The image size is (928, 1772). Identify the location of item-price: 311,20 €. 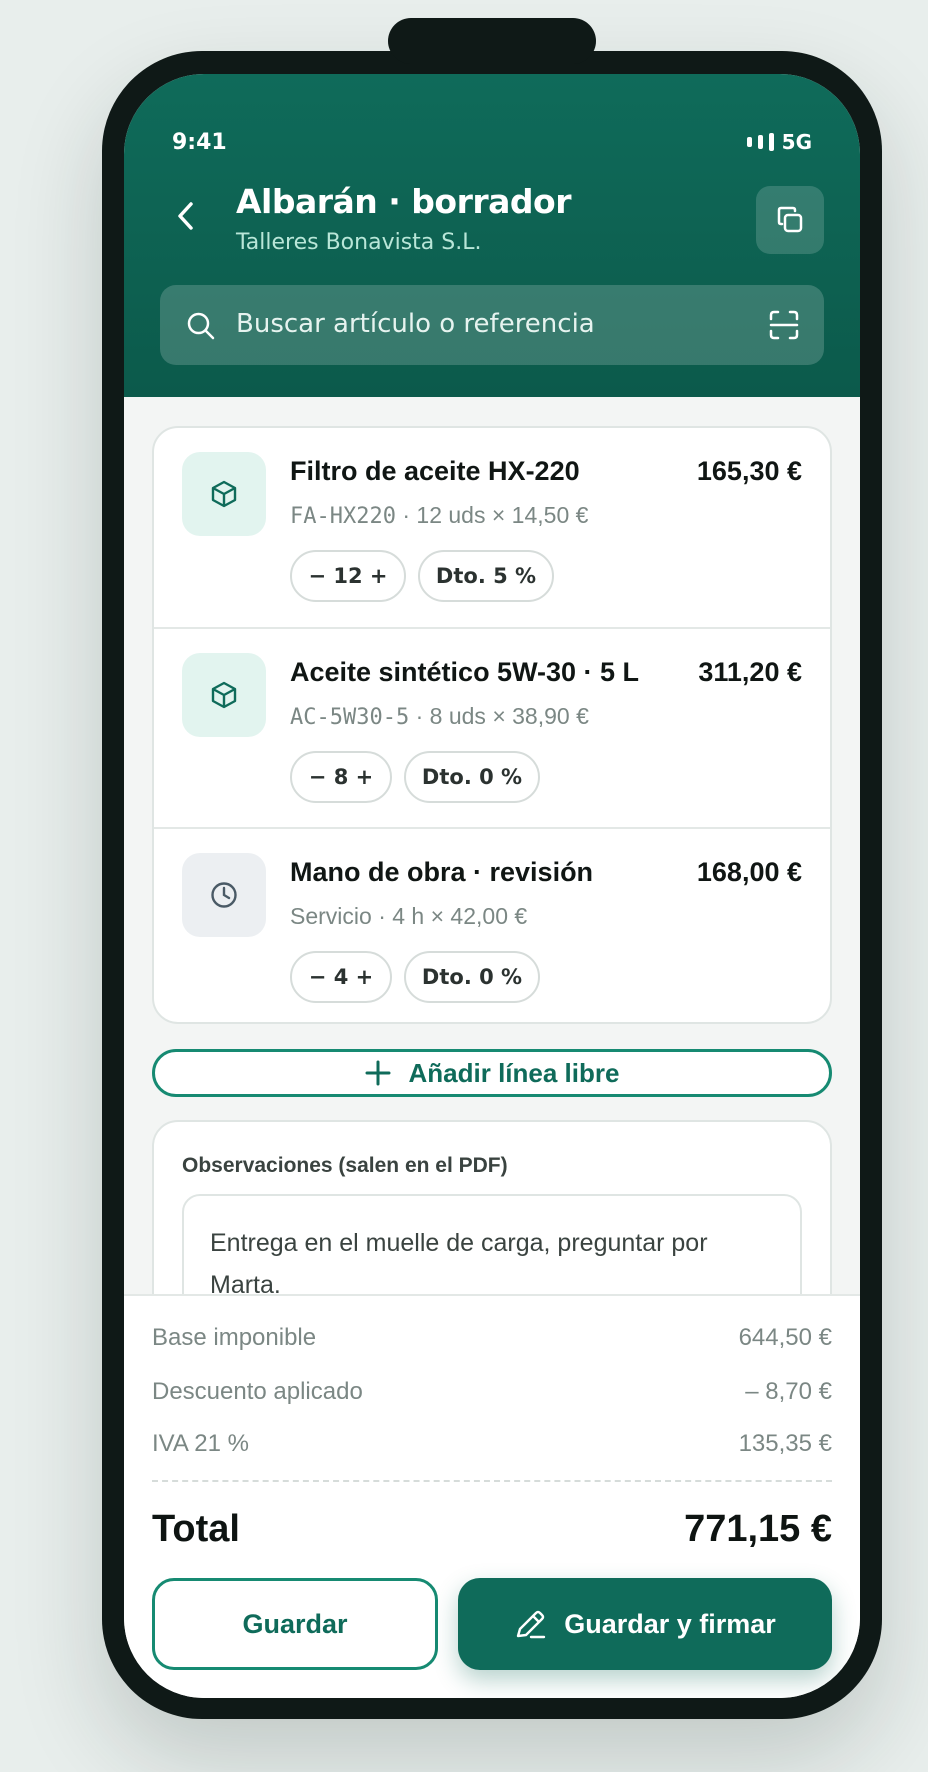
(750, 672).